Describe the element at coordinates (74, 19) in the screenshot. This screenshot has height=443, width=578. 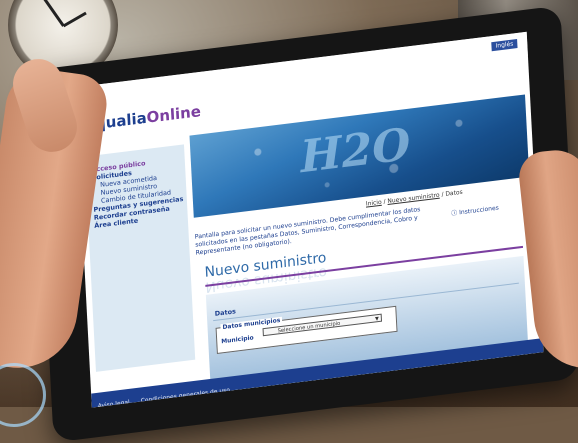
I see `clock-minute-hand` at that location.